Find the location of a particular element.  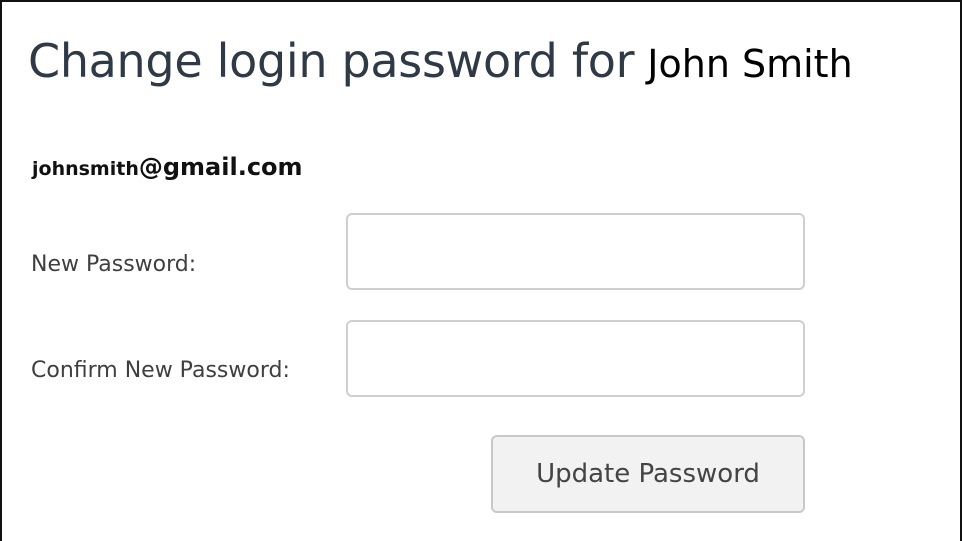

page-title: Change login password for John Smith is located at coordinates (440, 61).